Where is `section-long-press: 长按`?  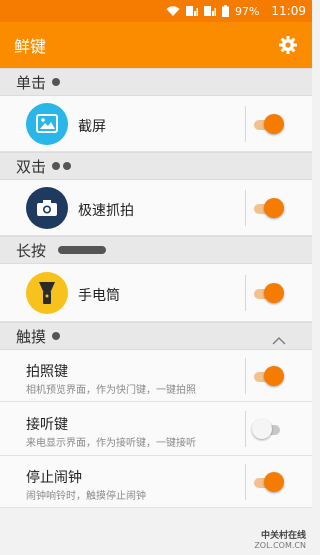
section-long-press: 长按 is located at coordinates (156, 250).